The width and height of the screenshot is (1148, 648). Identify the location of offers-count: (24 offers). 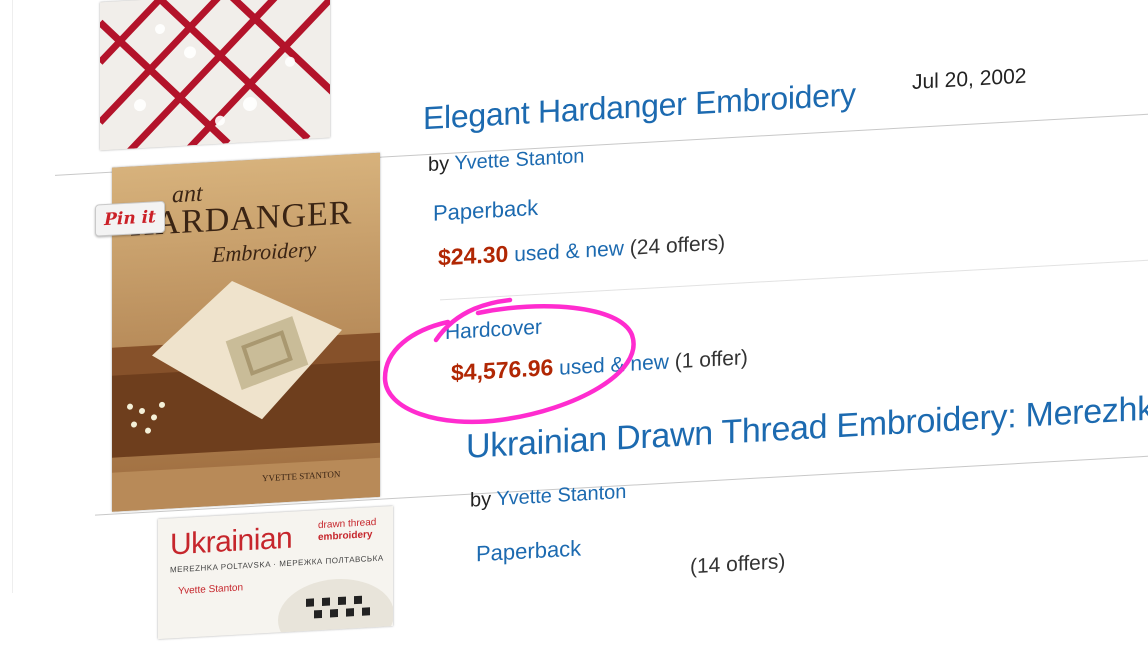
(677, 245).